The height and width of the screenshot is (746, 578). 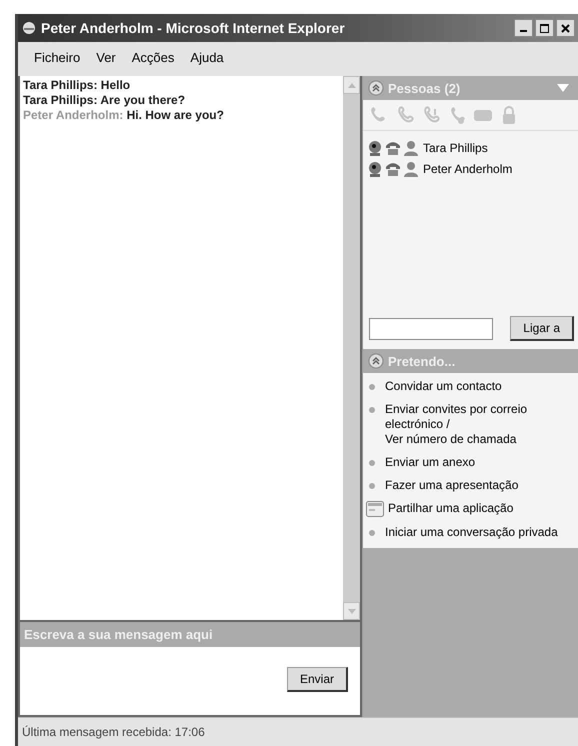 I want to click on call-field, so click(x=431, y=329).